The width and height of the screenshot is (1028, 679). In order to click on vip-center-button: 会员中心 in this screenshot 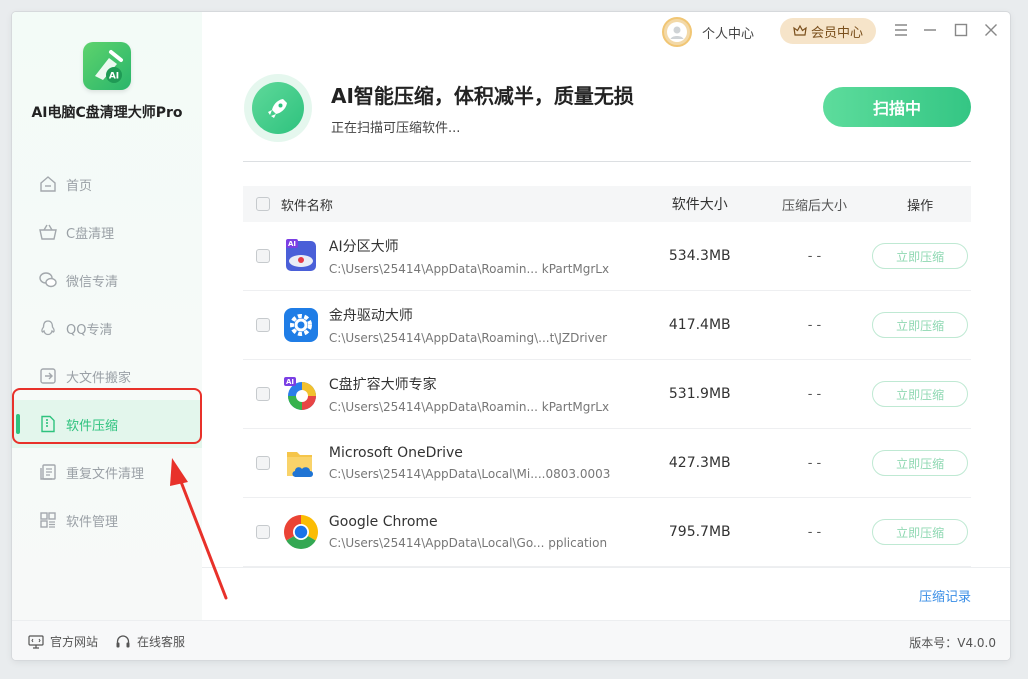, I will do `click(828, 31)`.